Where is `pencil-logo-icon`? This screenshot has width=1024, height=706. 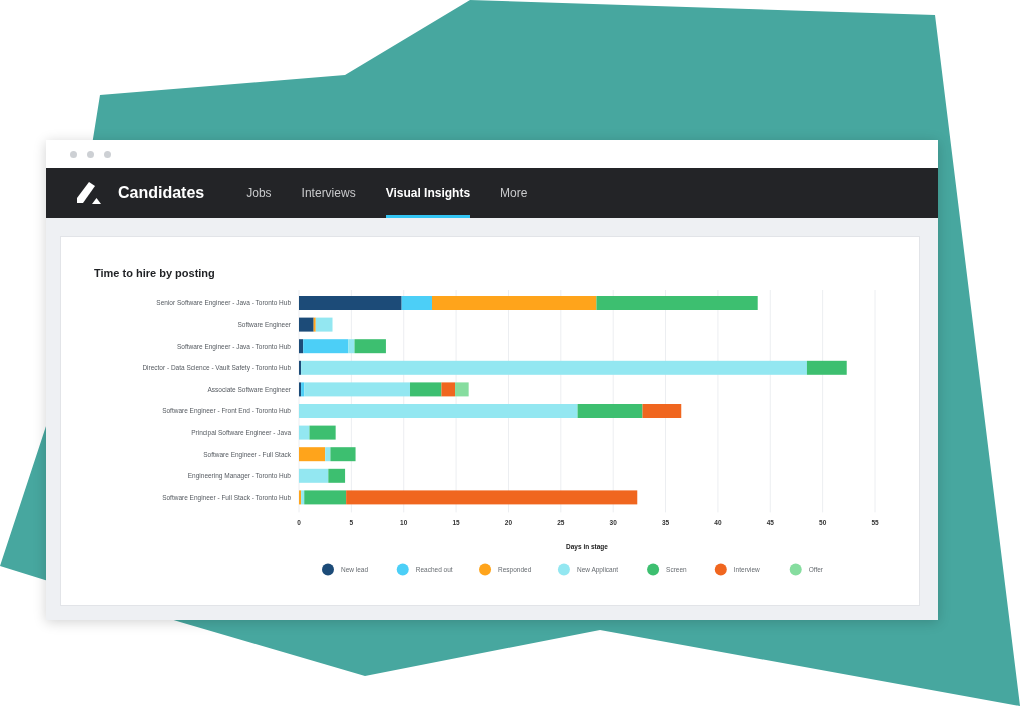 pencil-logo-icon is located at coordinates (89, 193).